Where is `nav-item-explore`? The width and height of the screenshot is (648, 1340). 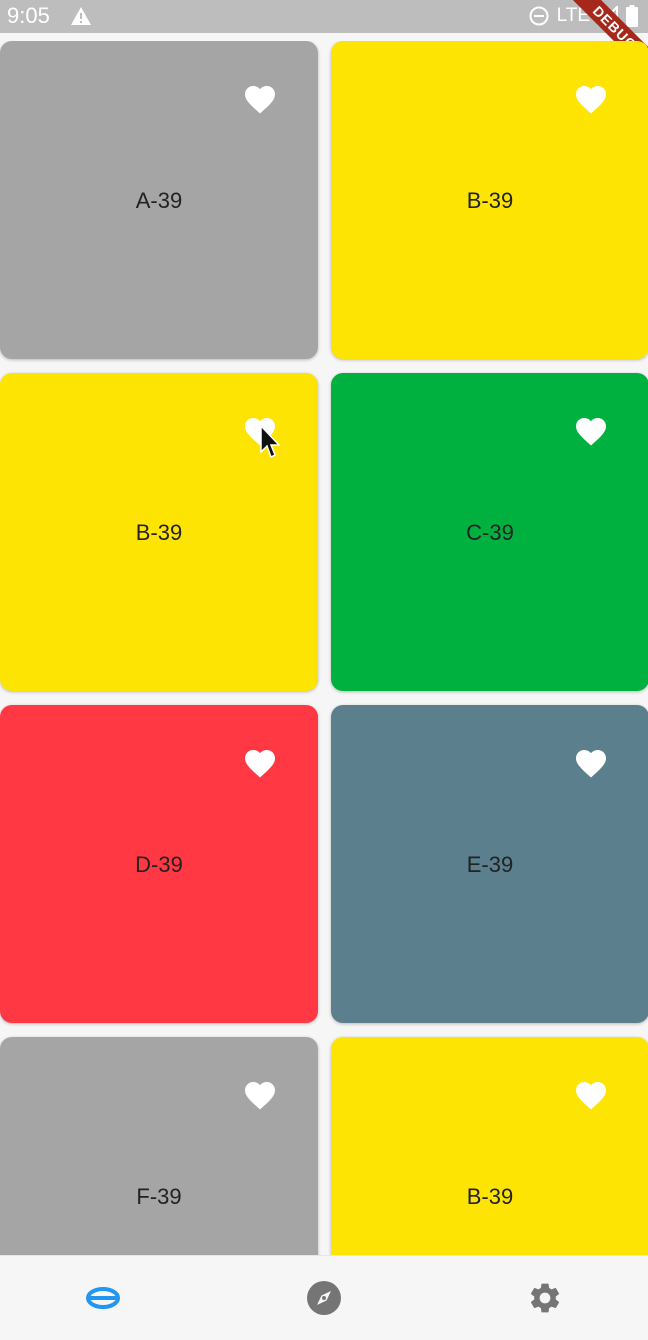
nav-item-explore is located at coordinates (324, 1298).